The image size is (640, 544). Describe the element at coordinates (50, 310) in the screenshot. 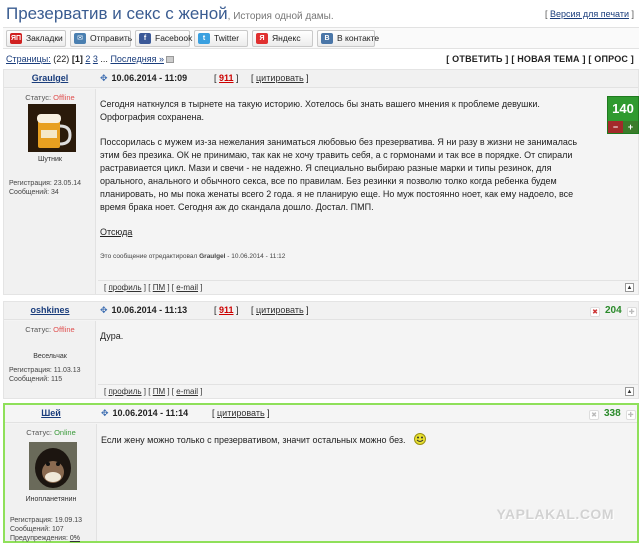

I see `post-author: oshkines` at that location.